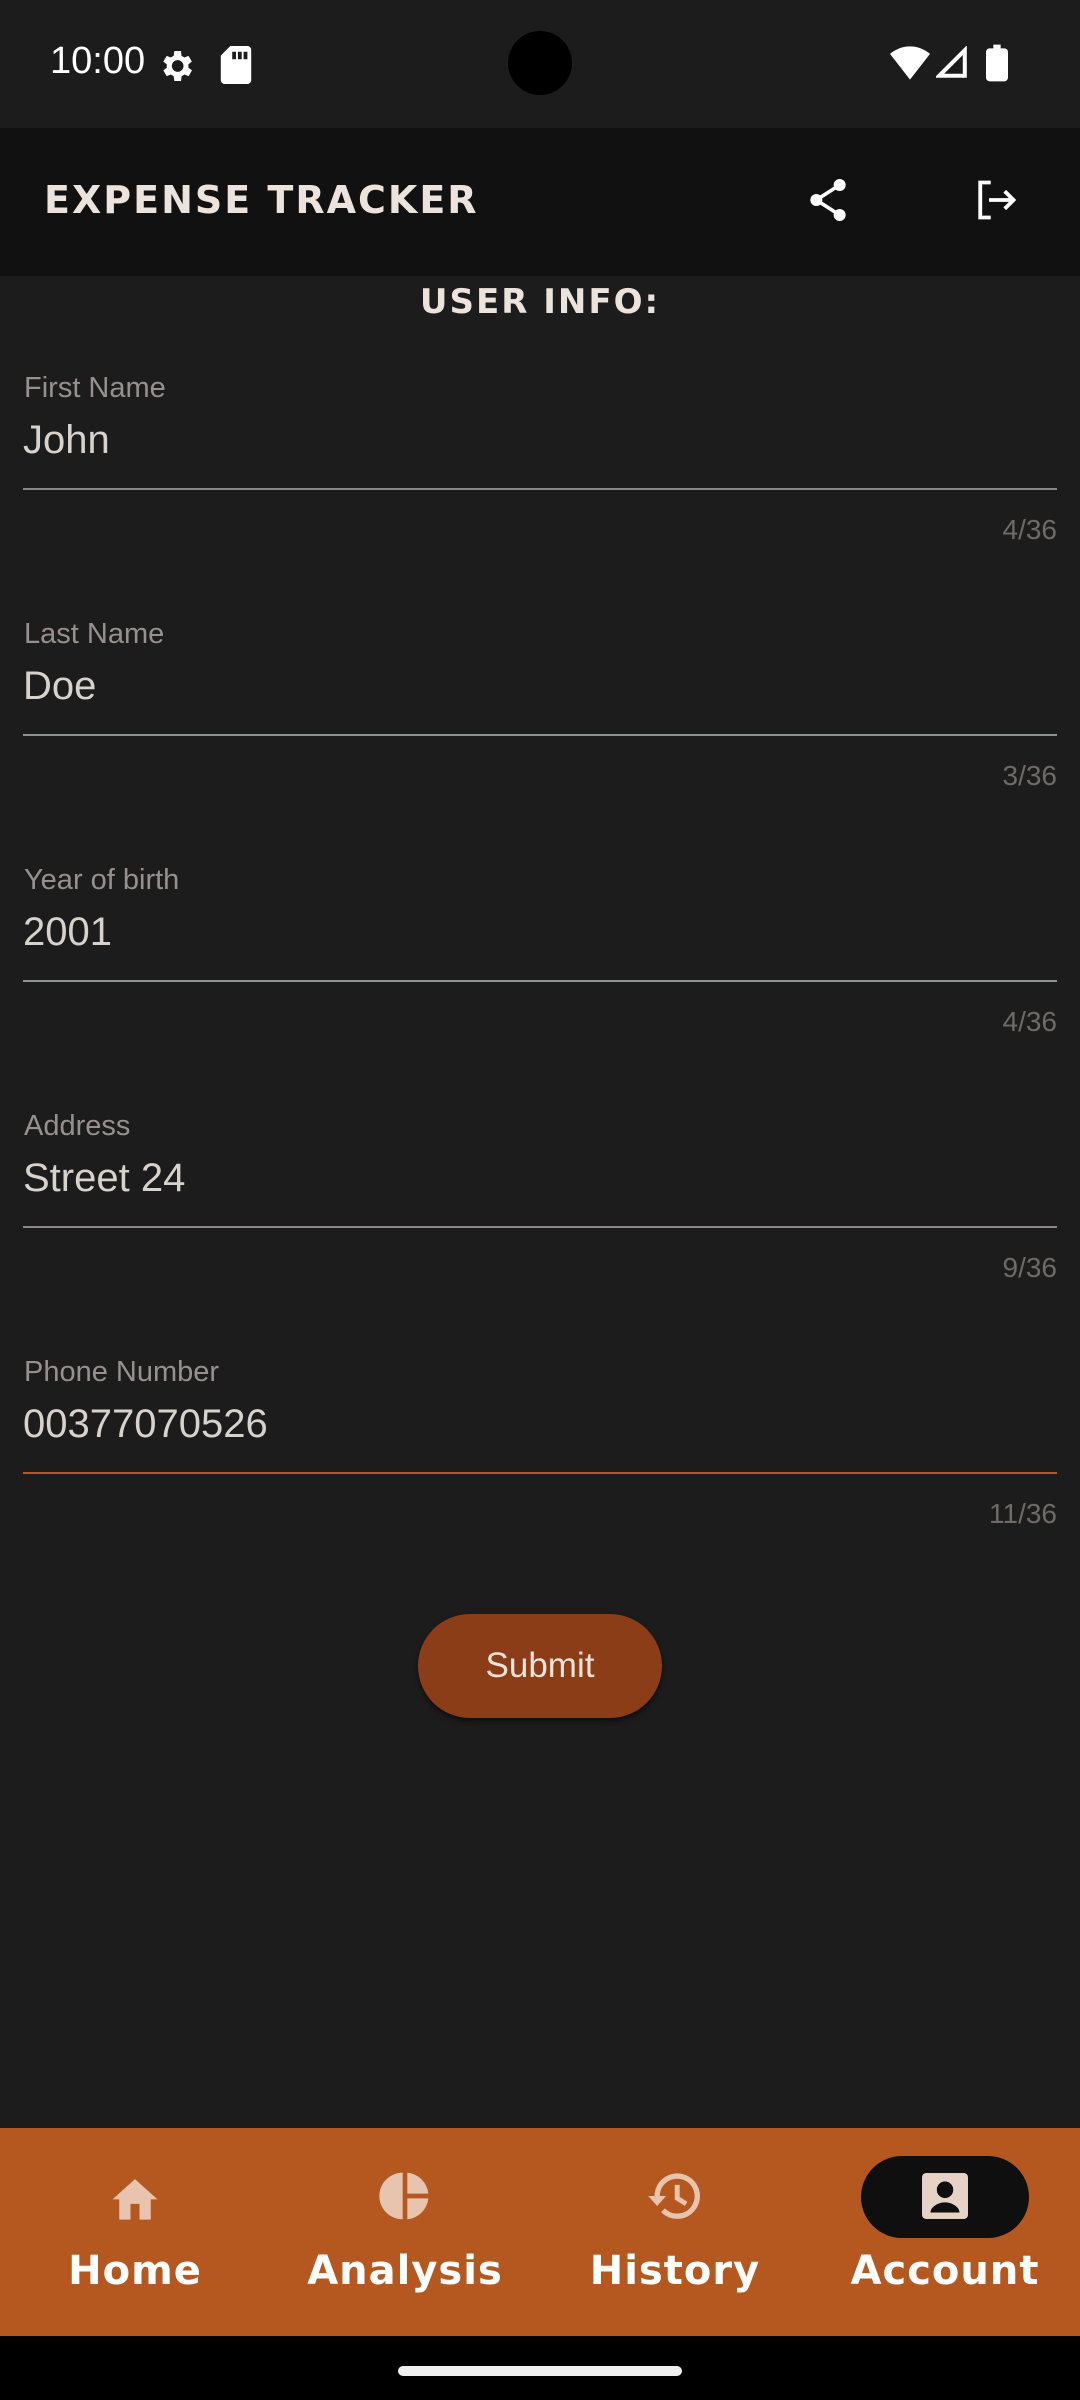 Image resolution: width=1080 pixels, height=2400 pixels. What do you see at coordinates (540, 440) in the screenshot?
I see `first-name-input` at bounding box center [540, 440].